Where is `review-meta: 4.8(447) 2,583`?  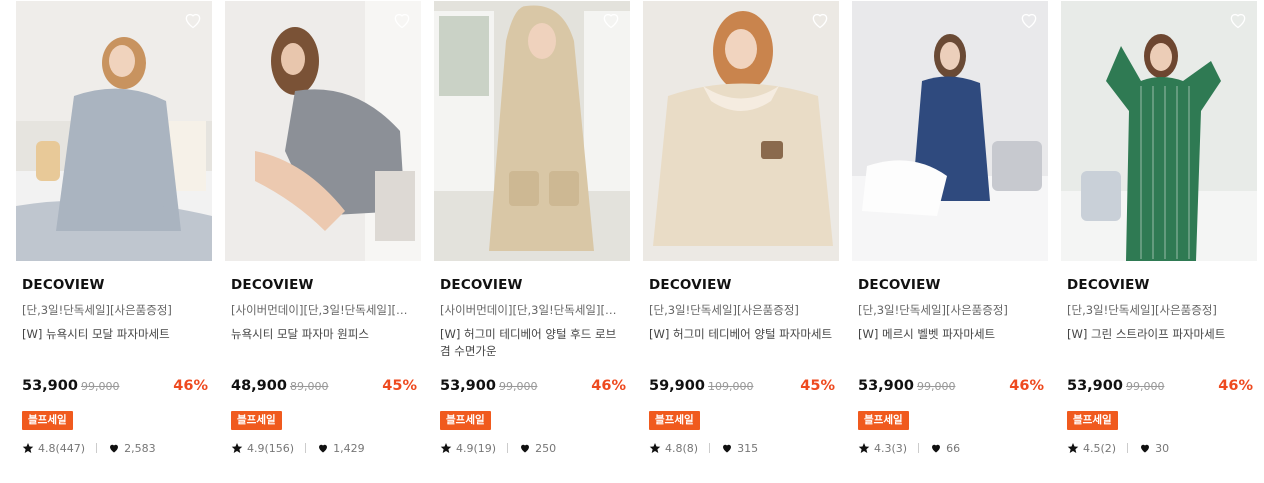
review-meta: 4.8(447) 2,583 is located at coordinates (89, 448).